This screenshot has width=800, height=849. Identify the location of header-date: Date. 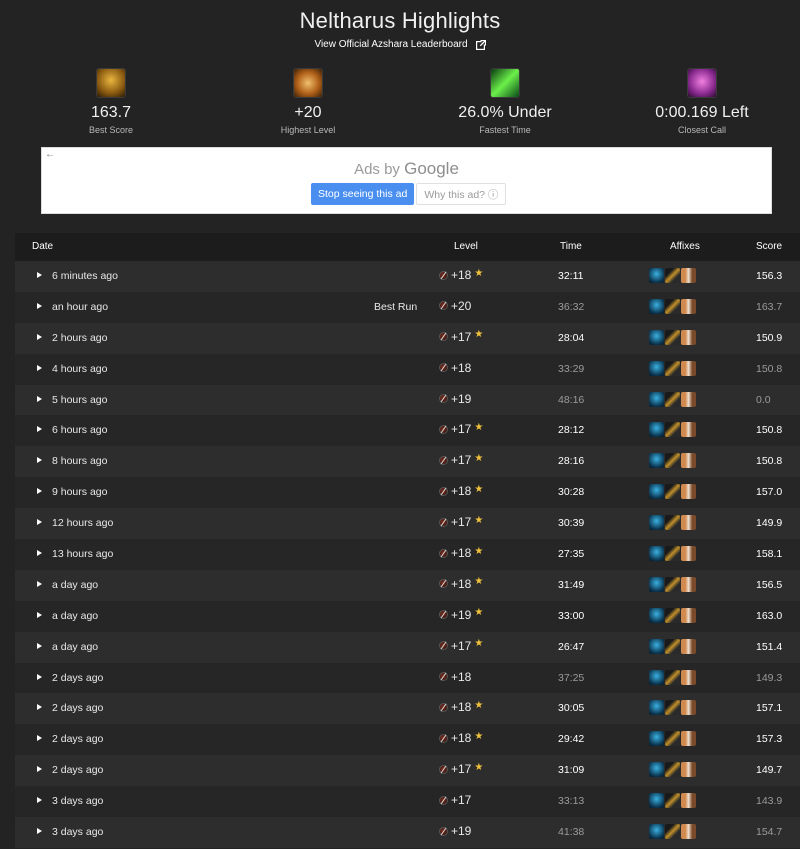
(42, 246).